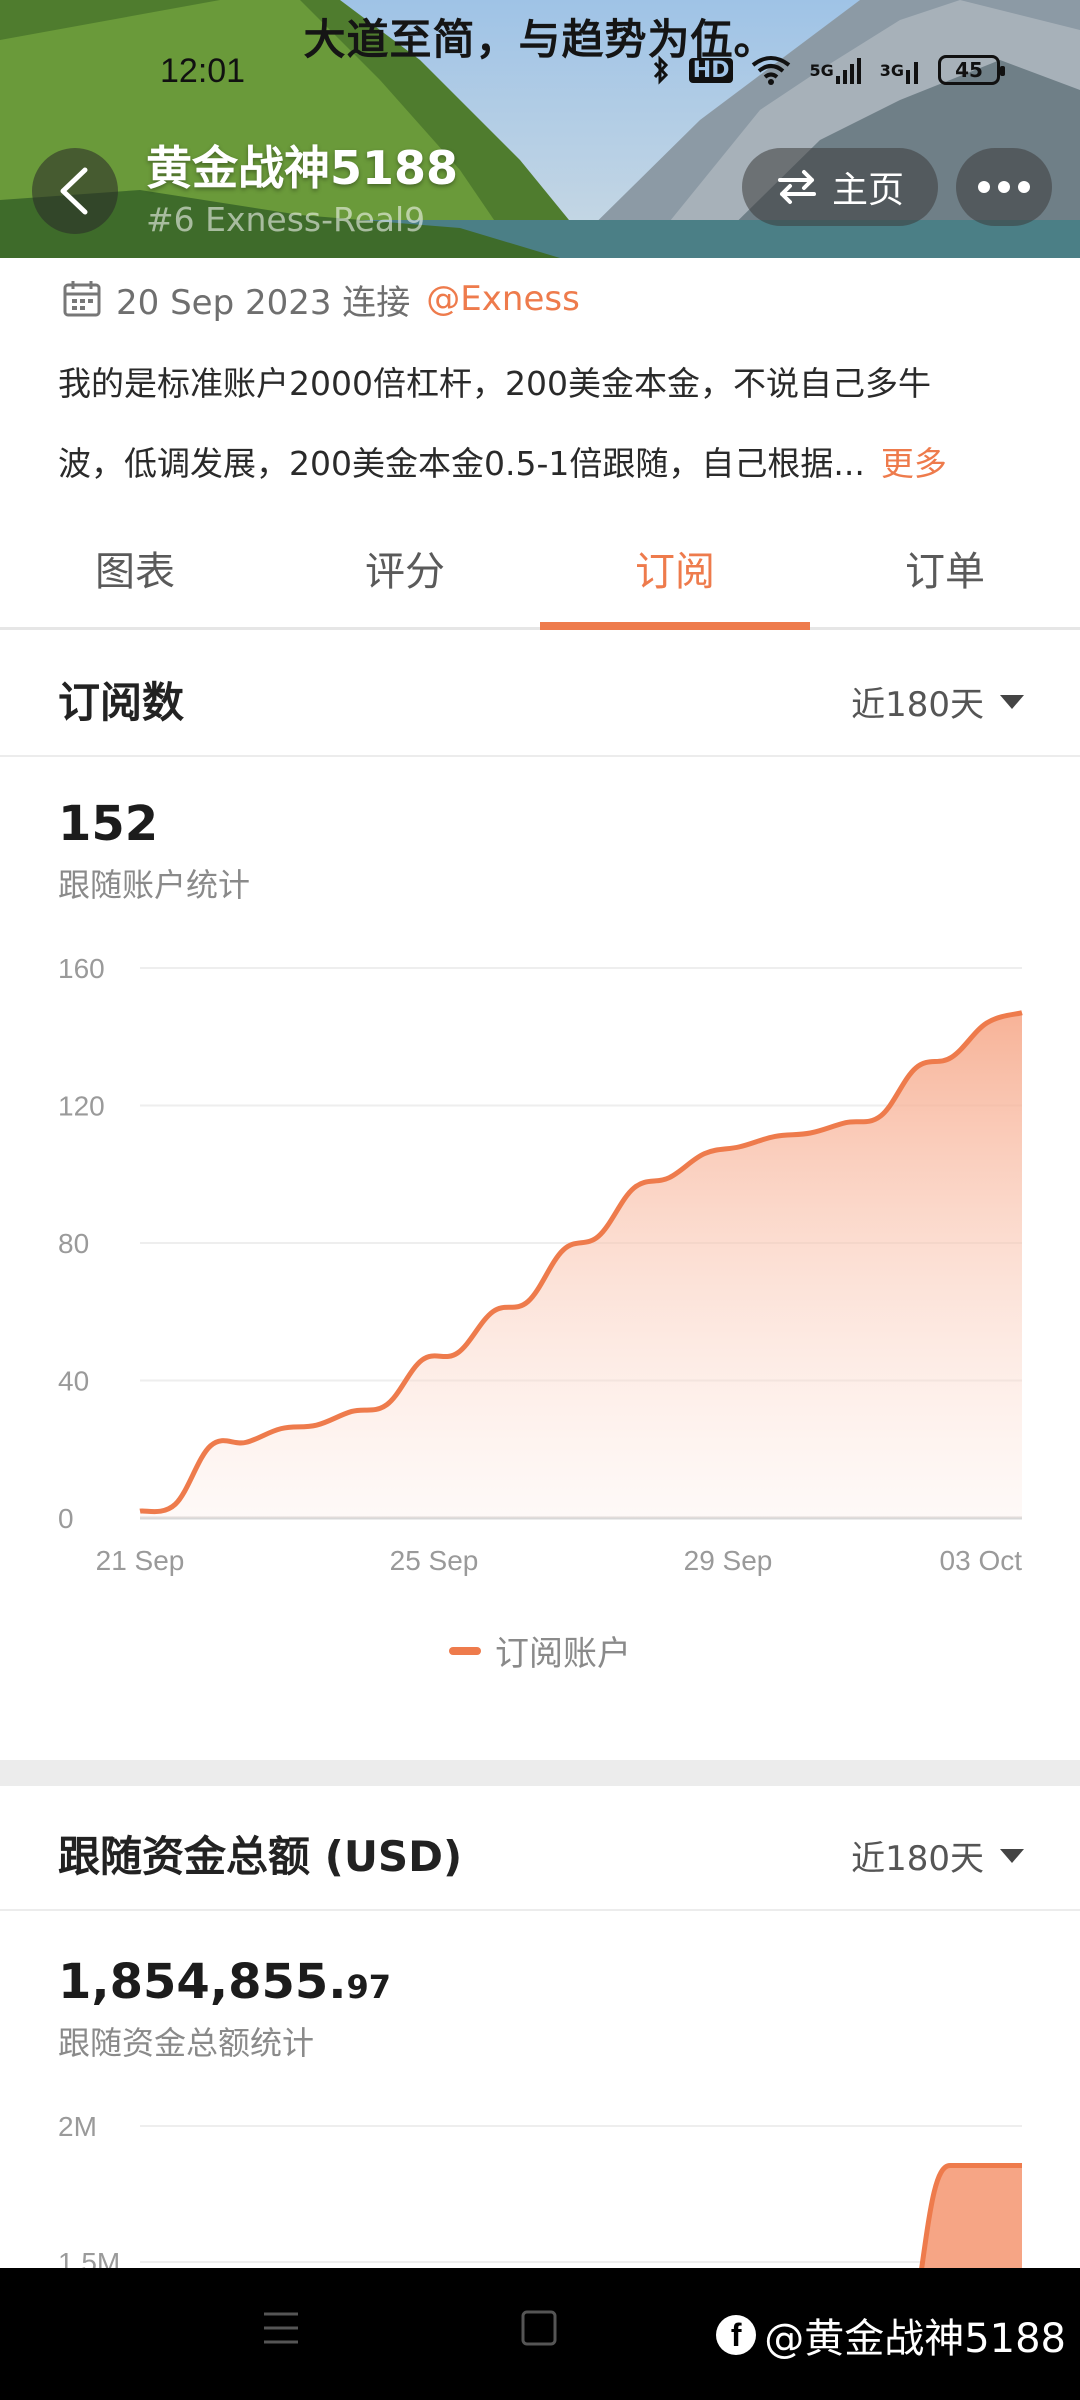 The image size is (1080, 2400). I want to click on battery-indicator: 45, so click(971, 70).